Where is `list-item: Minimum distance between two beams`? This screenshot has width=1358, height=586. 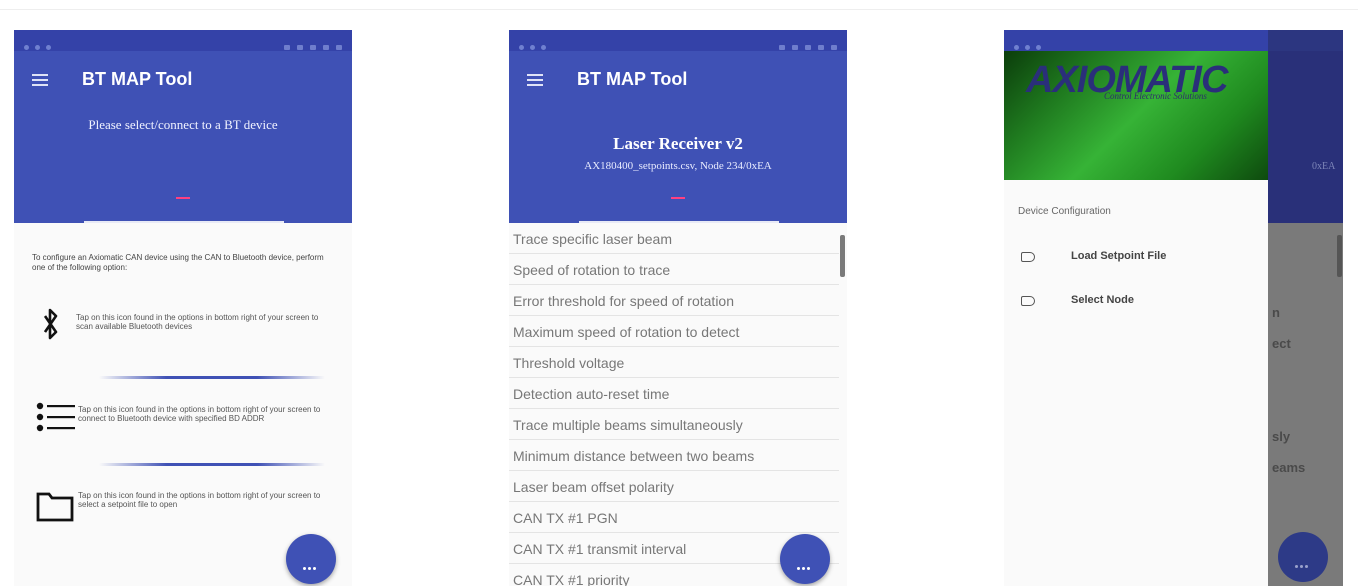 list-item: Minimum distance between two beams is located at coordinates (674, 455).